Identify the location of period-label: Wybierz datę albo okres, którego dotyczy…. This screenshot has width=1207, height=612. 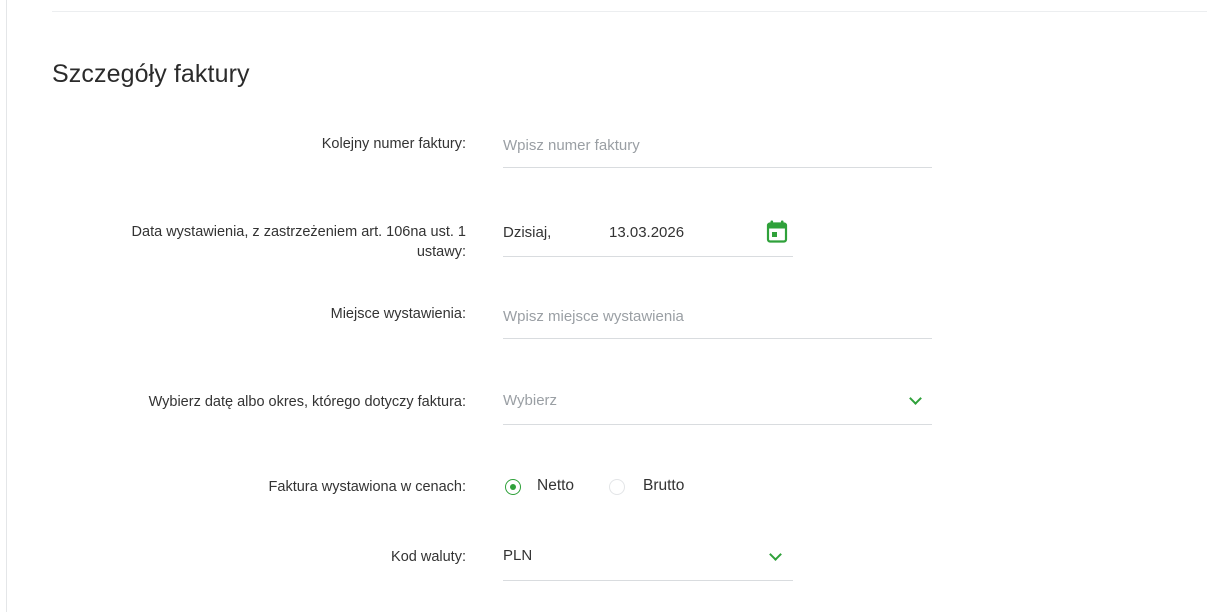
(307, 402).